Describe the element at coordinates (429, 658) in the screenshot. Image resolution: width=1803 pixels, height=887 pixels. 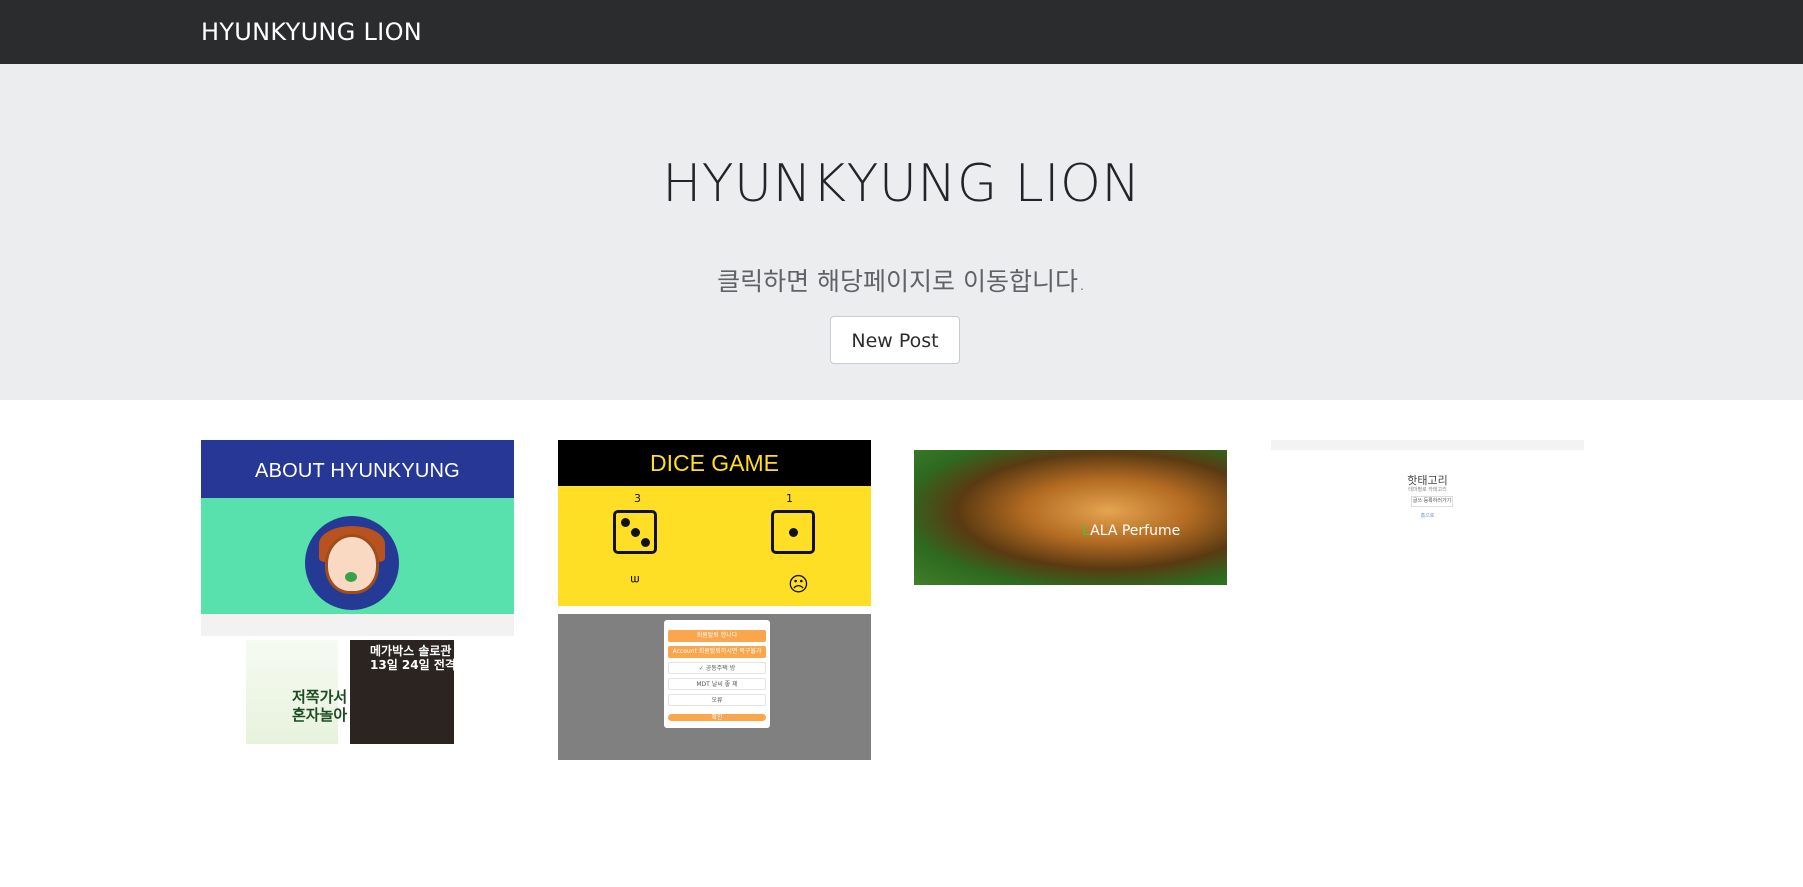
I see `poster-text: 메가박스 솔로관 13일 24일 전격 오픈!` at that location.